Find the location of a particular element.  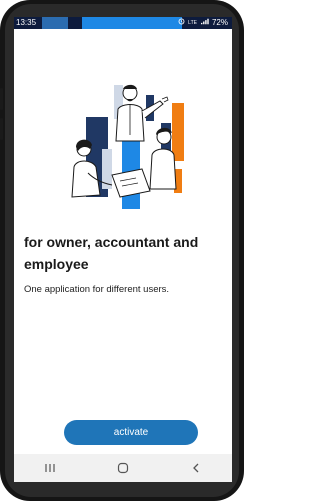

onboarding-headline: for owner, accountant and employee is located at coordinates (111, 253).